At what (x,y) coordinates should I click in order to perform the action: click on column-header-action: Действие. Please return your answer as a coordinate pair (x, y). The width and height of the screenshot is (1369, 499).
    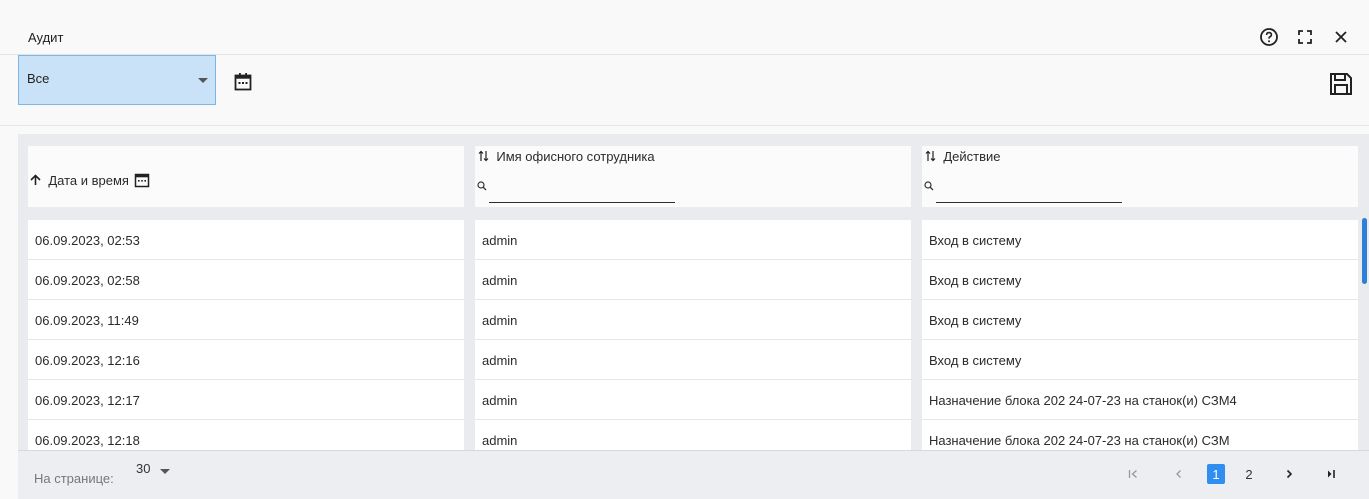
    Looking at the image, I should click on (1140, 176).